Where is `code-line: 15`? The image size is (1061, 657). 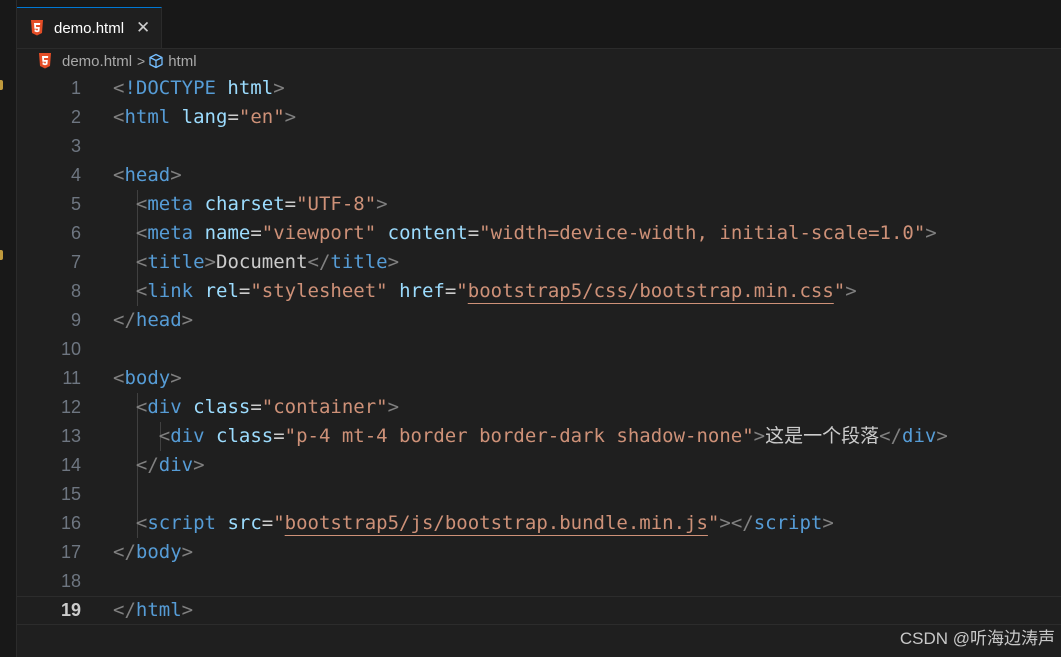
code-line: 15 is located at coordinates (539, 494).